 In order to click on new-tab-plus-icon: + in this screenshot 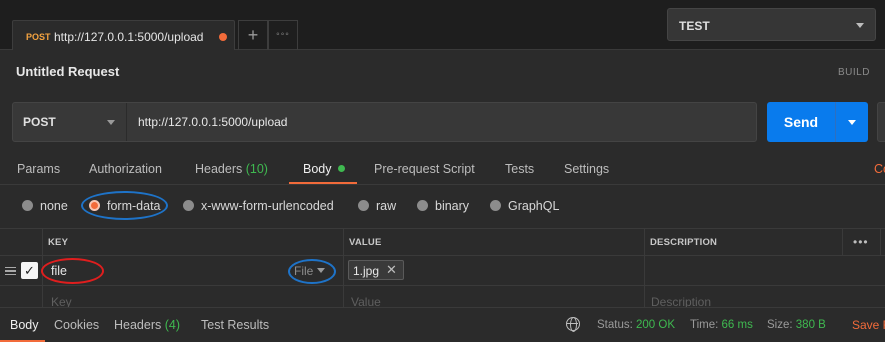, I will do `click(253, 35)`.